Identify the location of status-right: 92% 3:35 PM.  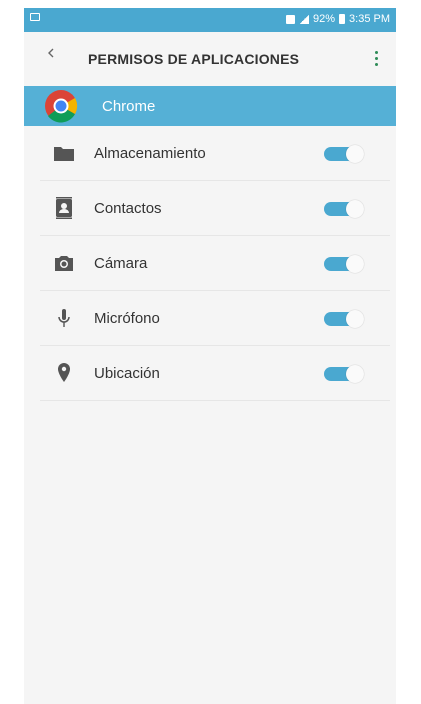
(338, 19).